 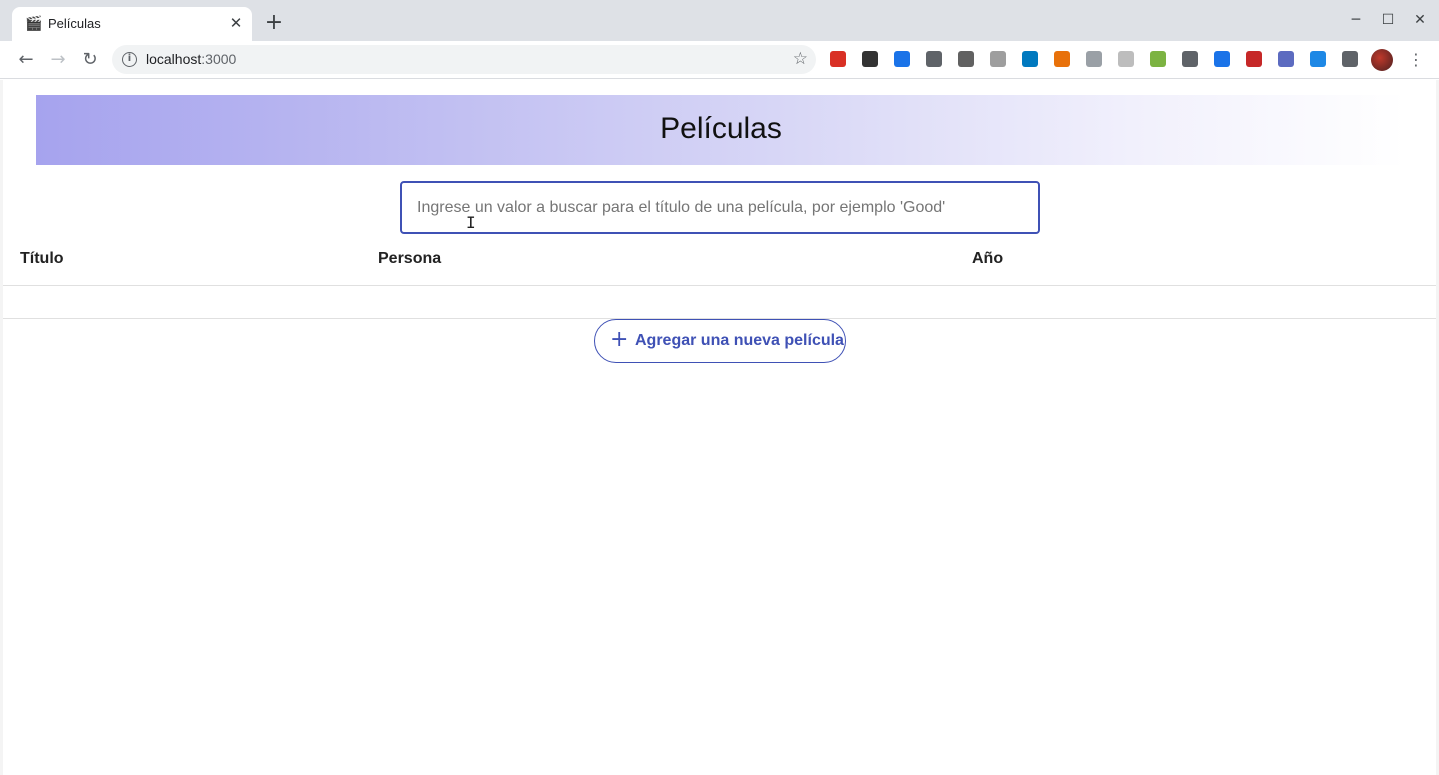 What do you see at coordinates (739, 340) in the screenshot?
I see `add-movie-label: Agregar una nueva película` at bounding box center [739, 340].